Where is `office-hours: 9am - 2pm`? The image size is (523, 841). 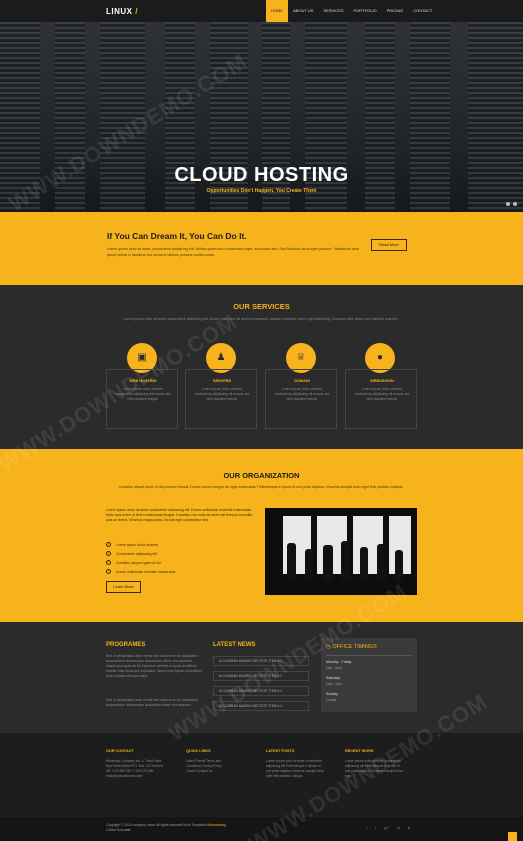 office-hours: 9am - 2pm is located at coordinates (334, 684).